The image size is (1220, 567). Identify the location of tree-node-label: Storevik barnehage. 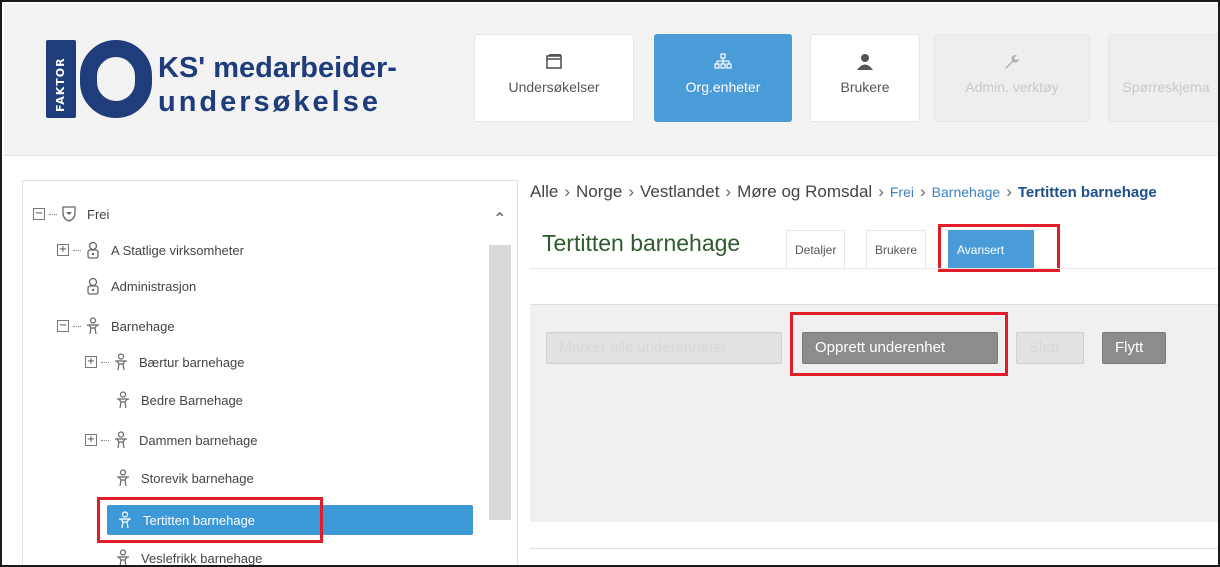
(197, 478).